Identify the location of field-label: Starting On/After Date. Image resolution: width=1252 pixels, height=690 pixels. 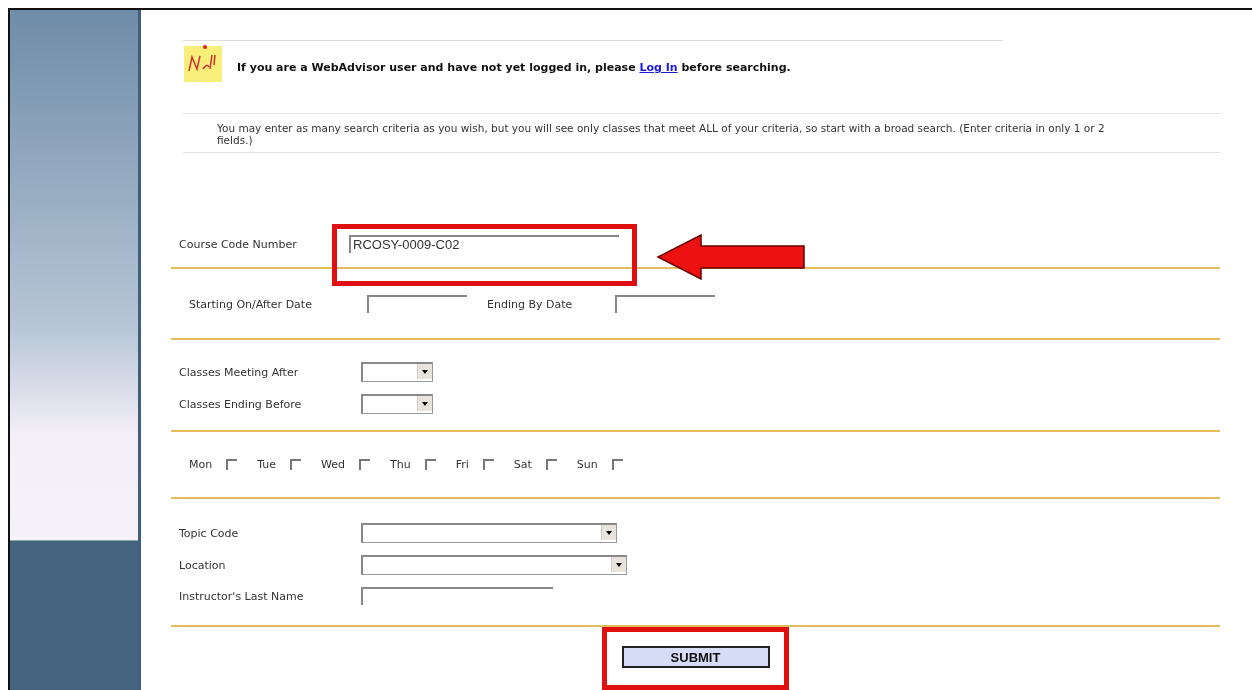
(251, 304).